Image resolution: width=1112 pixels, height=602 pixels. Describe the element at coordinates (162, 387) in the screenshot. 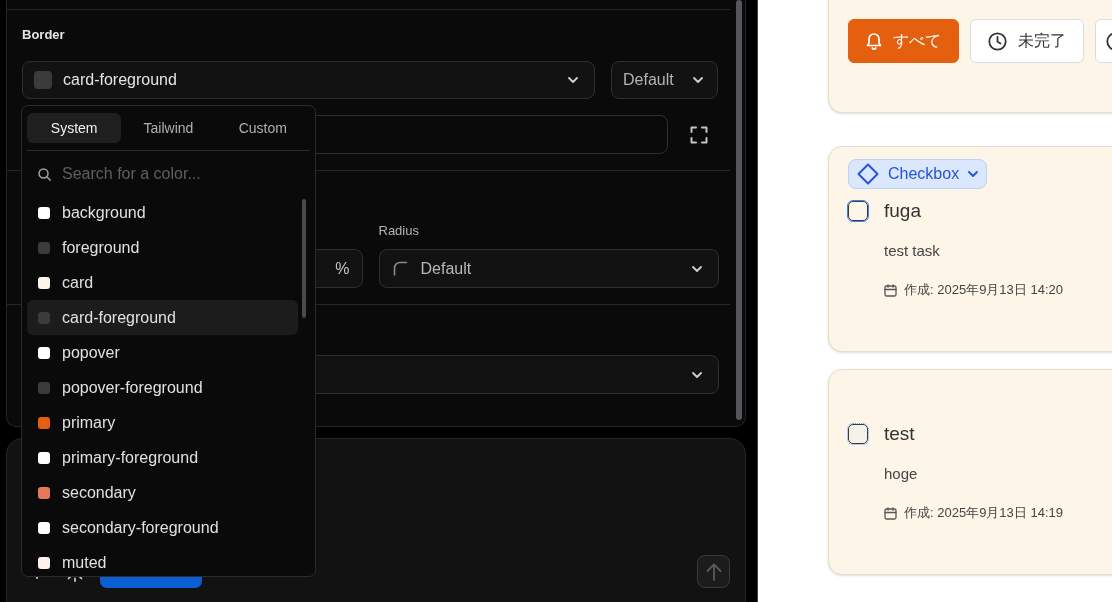

I see `color-option: popover-foreground` at that location.